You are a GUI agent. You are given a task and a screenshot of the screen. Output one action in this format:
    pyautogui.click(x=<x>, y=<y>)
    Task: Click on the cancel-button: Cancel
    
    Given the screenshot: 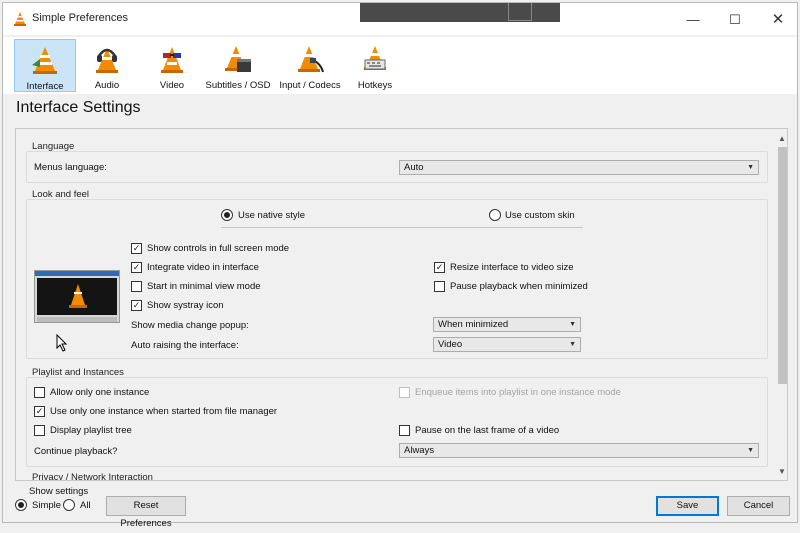 What is the action you would take?
    pyautogui.click(x=758, y=506)
    